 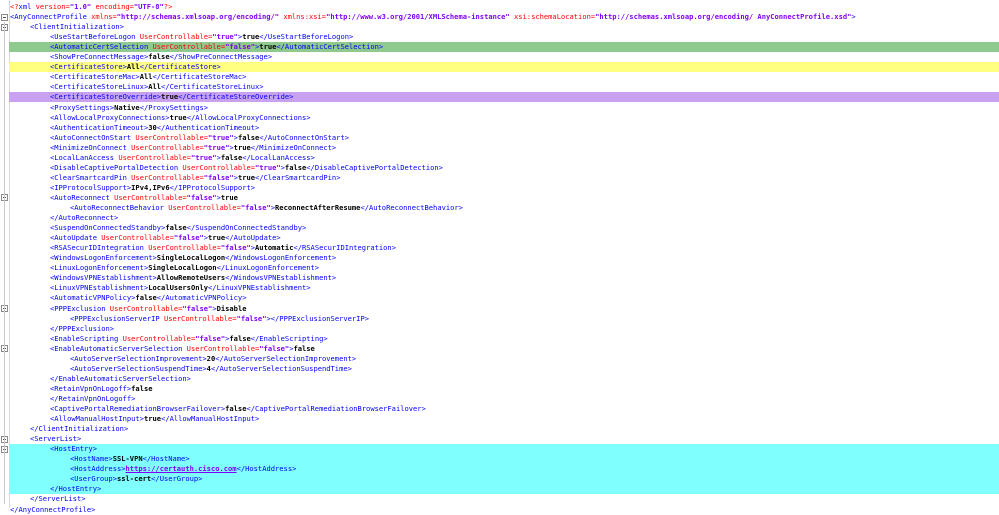 What do you see at coordinates (93, 137) in the screenshot?
I see `code-token: <AutoConnectOnStart` at bounding box center [93, 137].